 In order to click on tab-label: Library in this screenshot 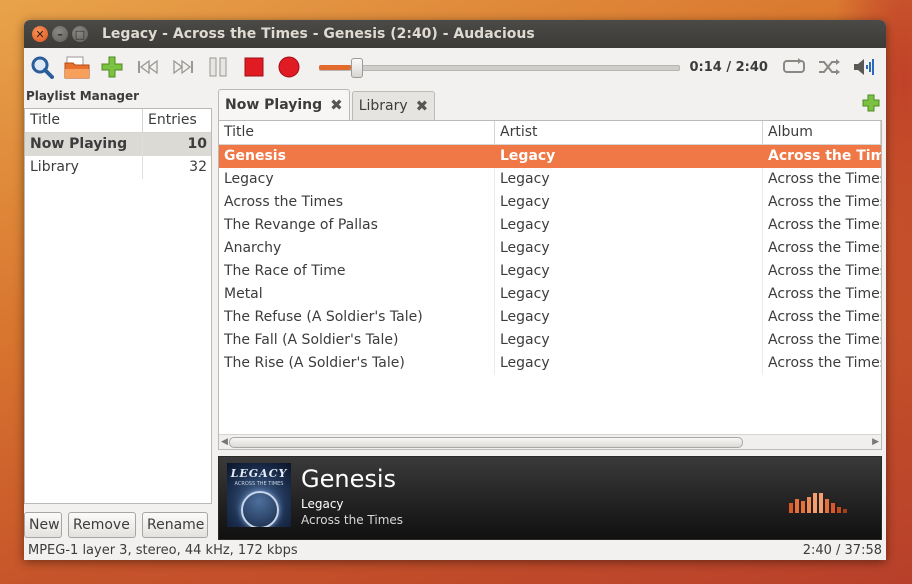, I will do `click(383, 106)`.